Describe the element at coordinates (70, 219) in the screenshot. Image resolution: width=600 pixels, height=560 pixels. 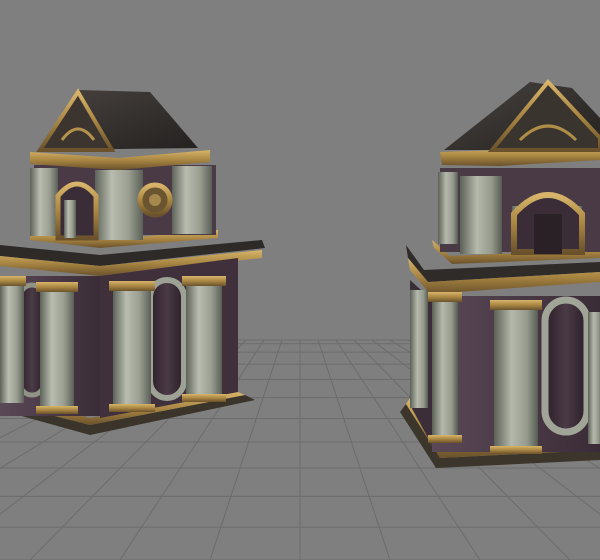
I see `window-mullion-left` at that location.